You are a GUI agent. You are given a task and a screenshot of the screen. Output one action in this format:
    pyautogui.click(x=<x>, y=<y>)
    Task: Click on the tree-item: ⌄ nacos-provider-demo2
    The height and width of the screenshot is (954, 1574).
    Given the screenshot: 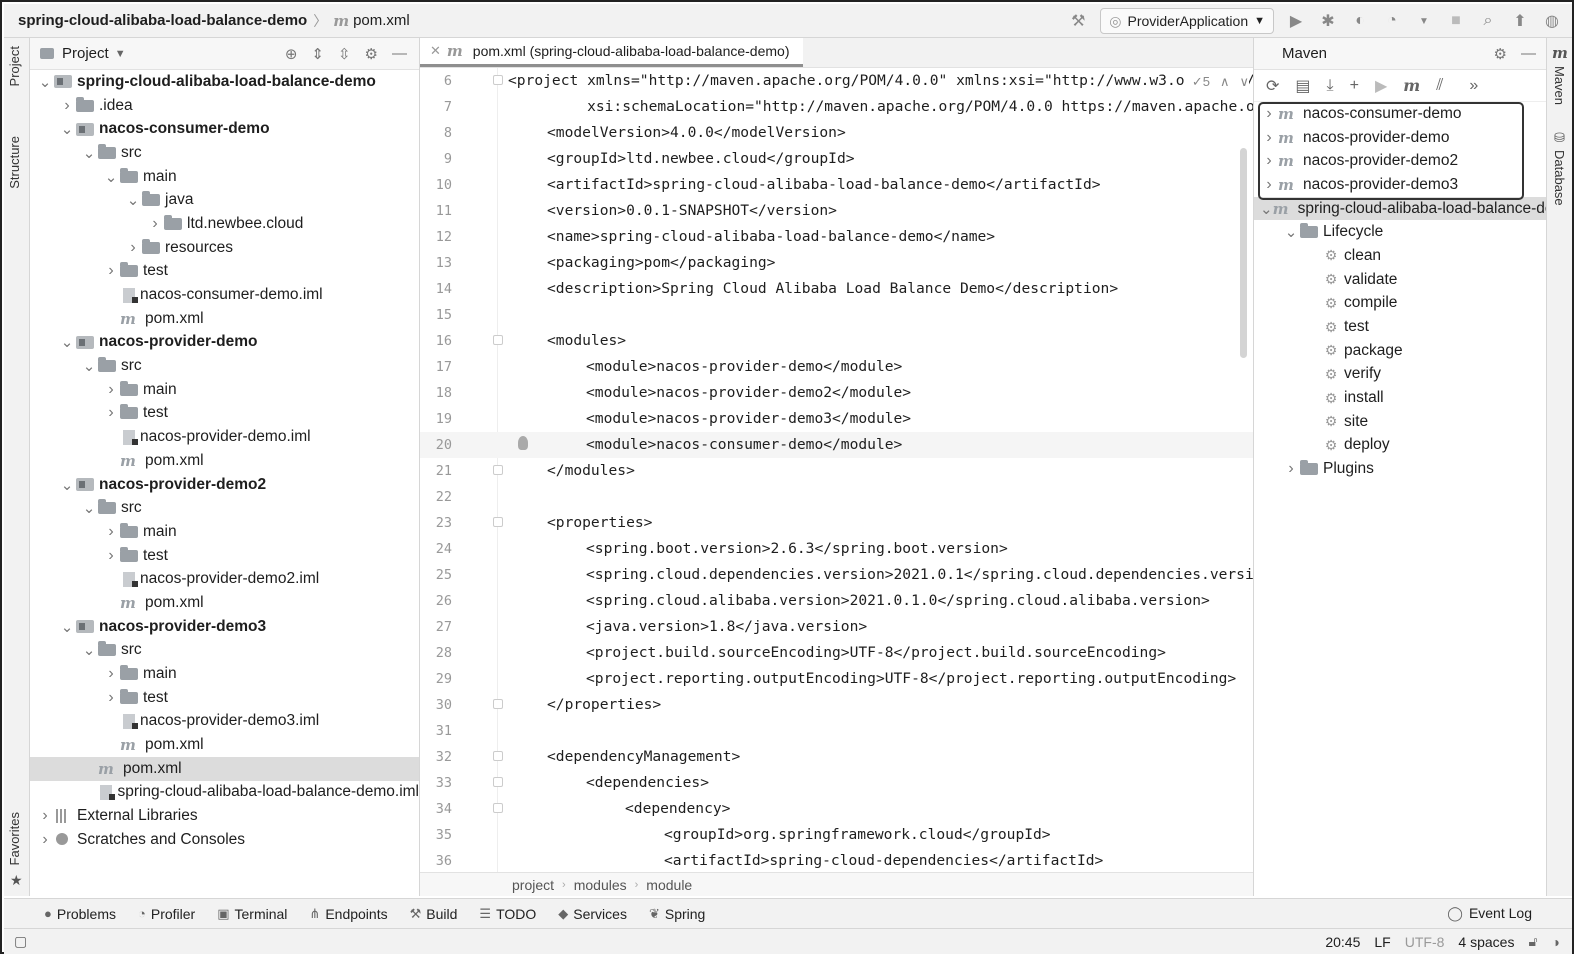 What is the action you would take?
    pyautogui.click(x=224, y=485)
    